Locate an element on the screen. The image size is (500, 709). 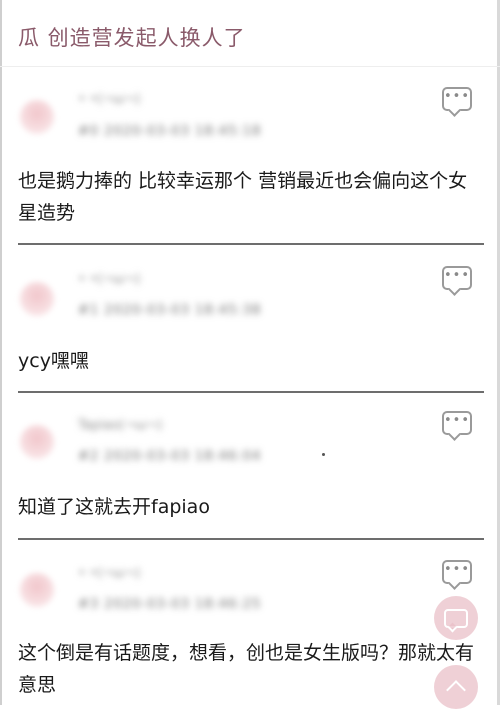
chat-button is located at coordinates (456, 618).